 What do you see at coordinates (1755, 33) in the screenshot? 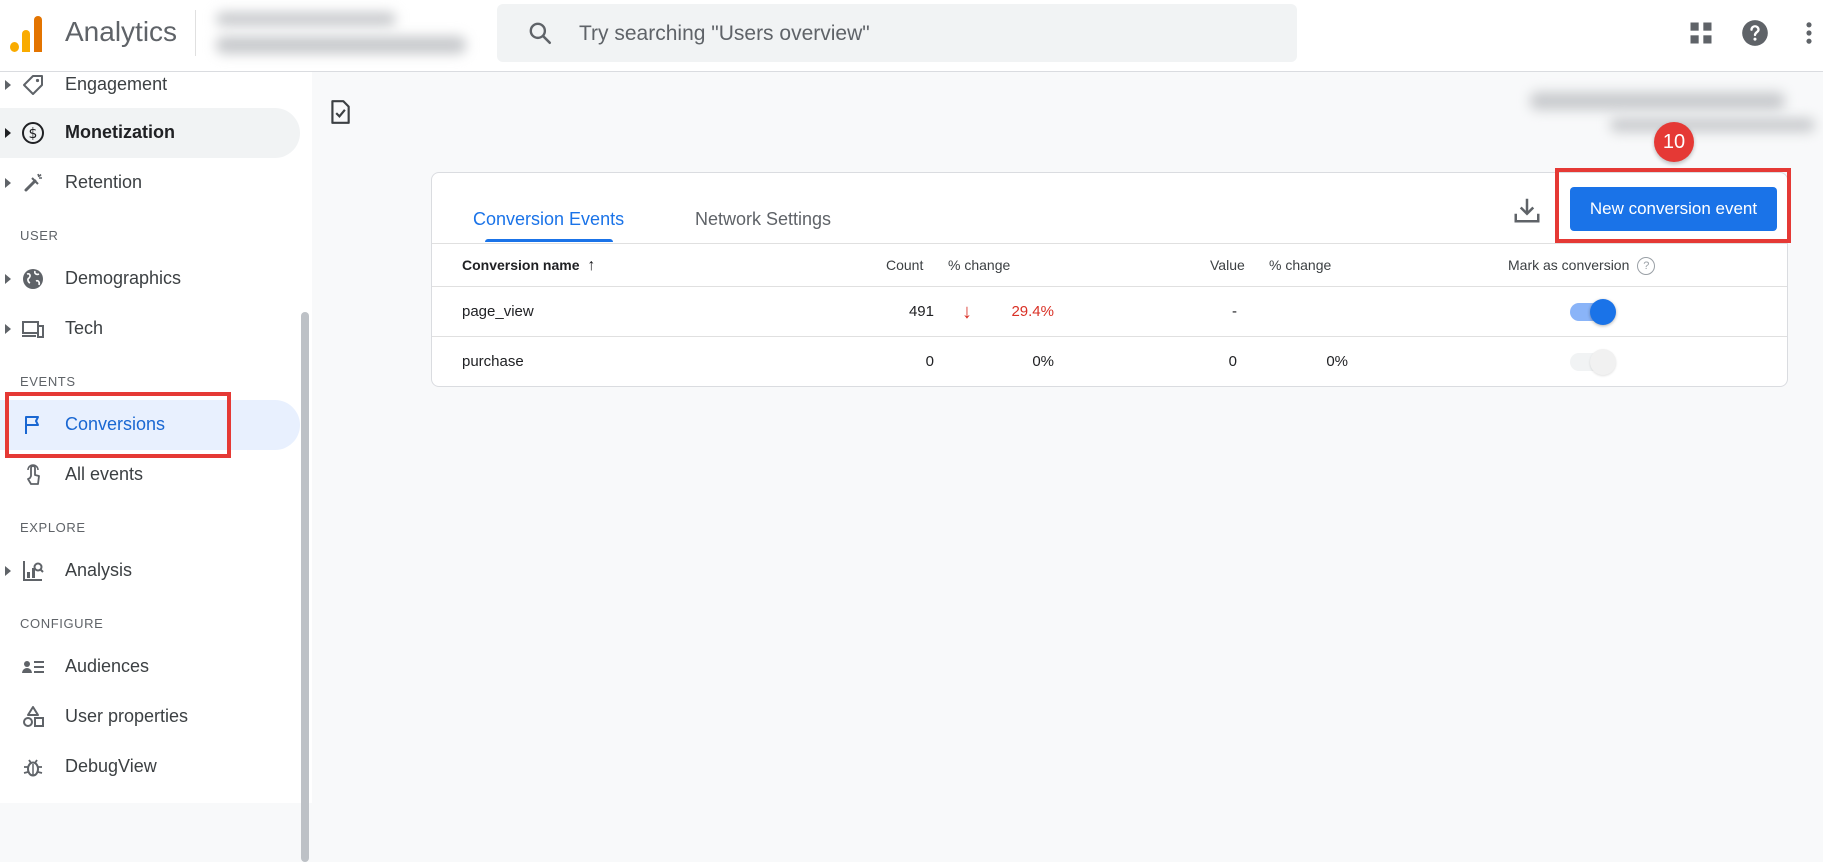
I see `help-icon` at bounding box center [1755, 33].